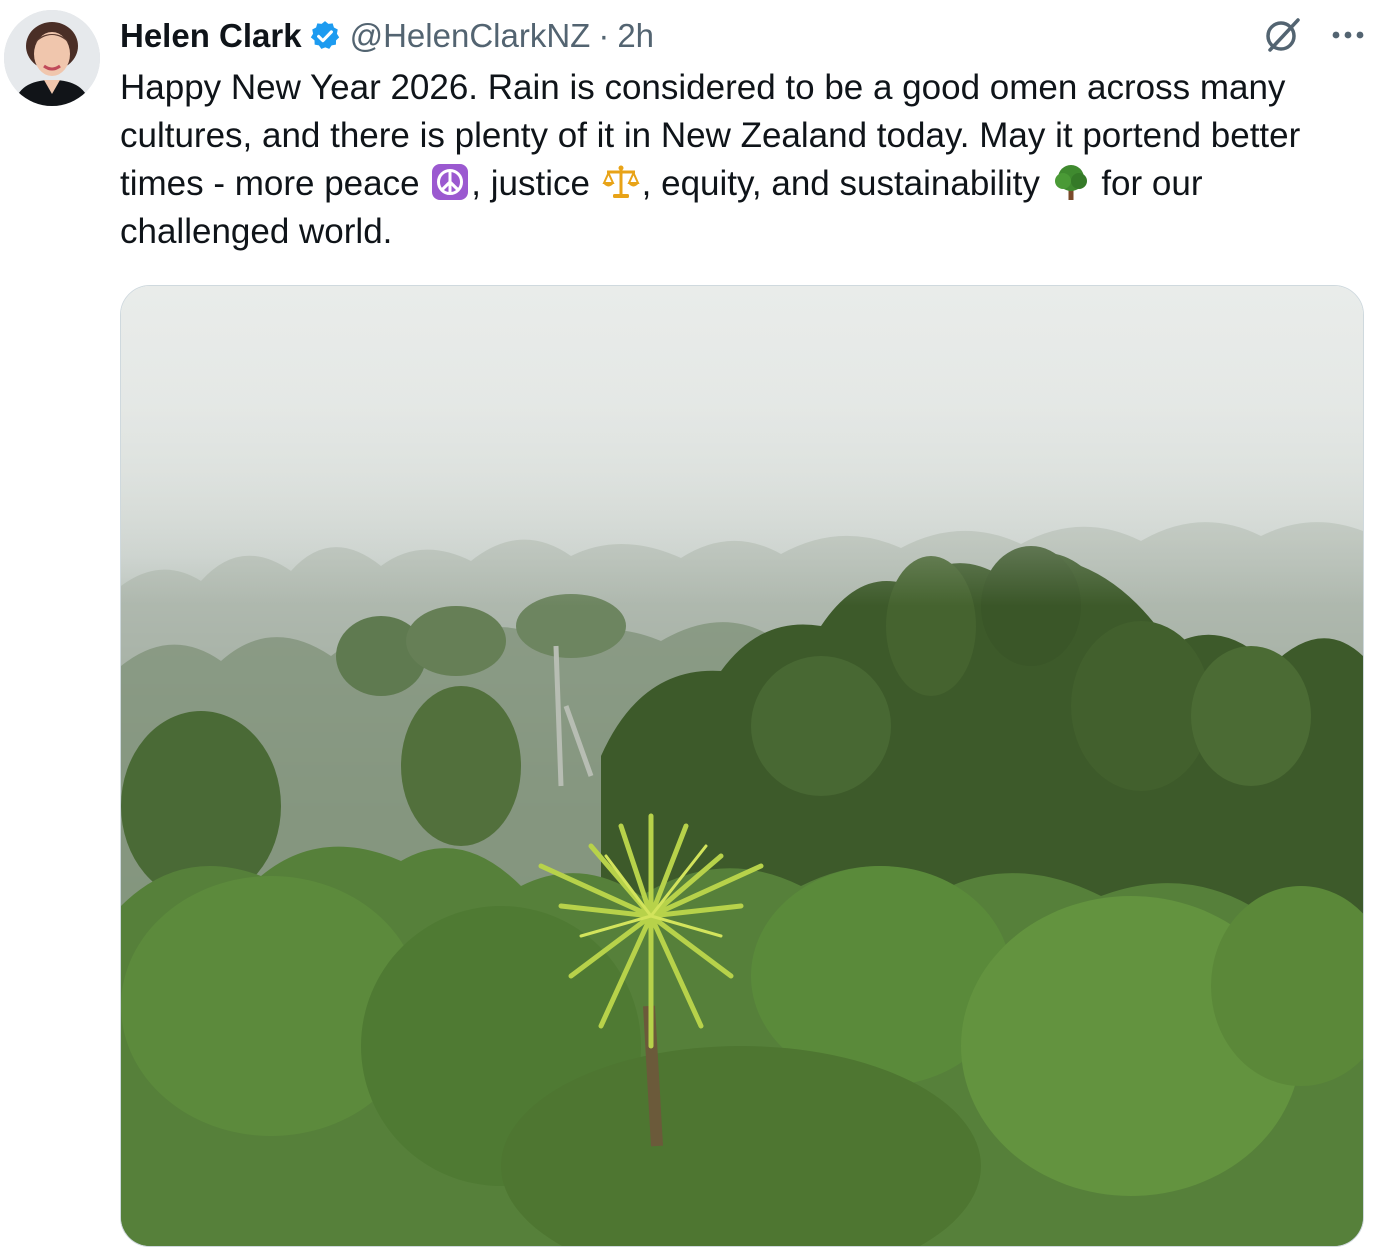 This screenshot has width=1396, height=1247. Describe the element at coordinates (845, 183) in the screenshot. I see `tweet-text-part-3: , equity, and sustainability` at that location.